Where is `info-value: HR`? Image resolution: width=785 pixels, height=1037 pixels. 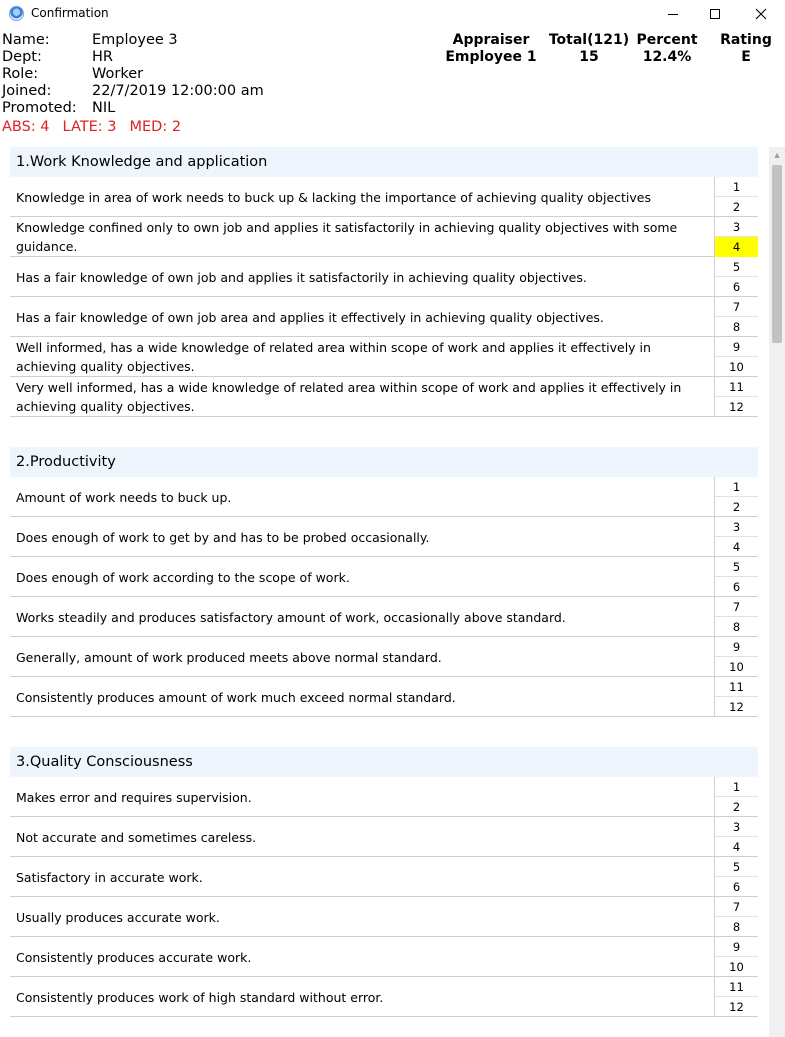 info-value: HR is located at coordinates (102, 57).